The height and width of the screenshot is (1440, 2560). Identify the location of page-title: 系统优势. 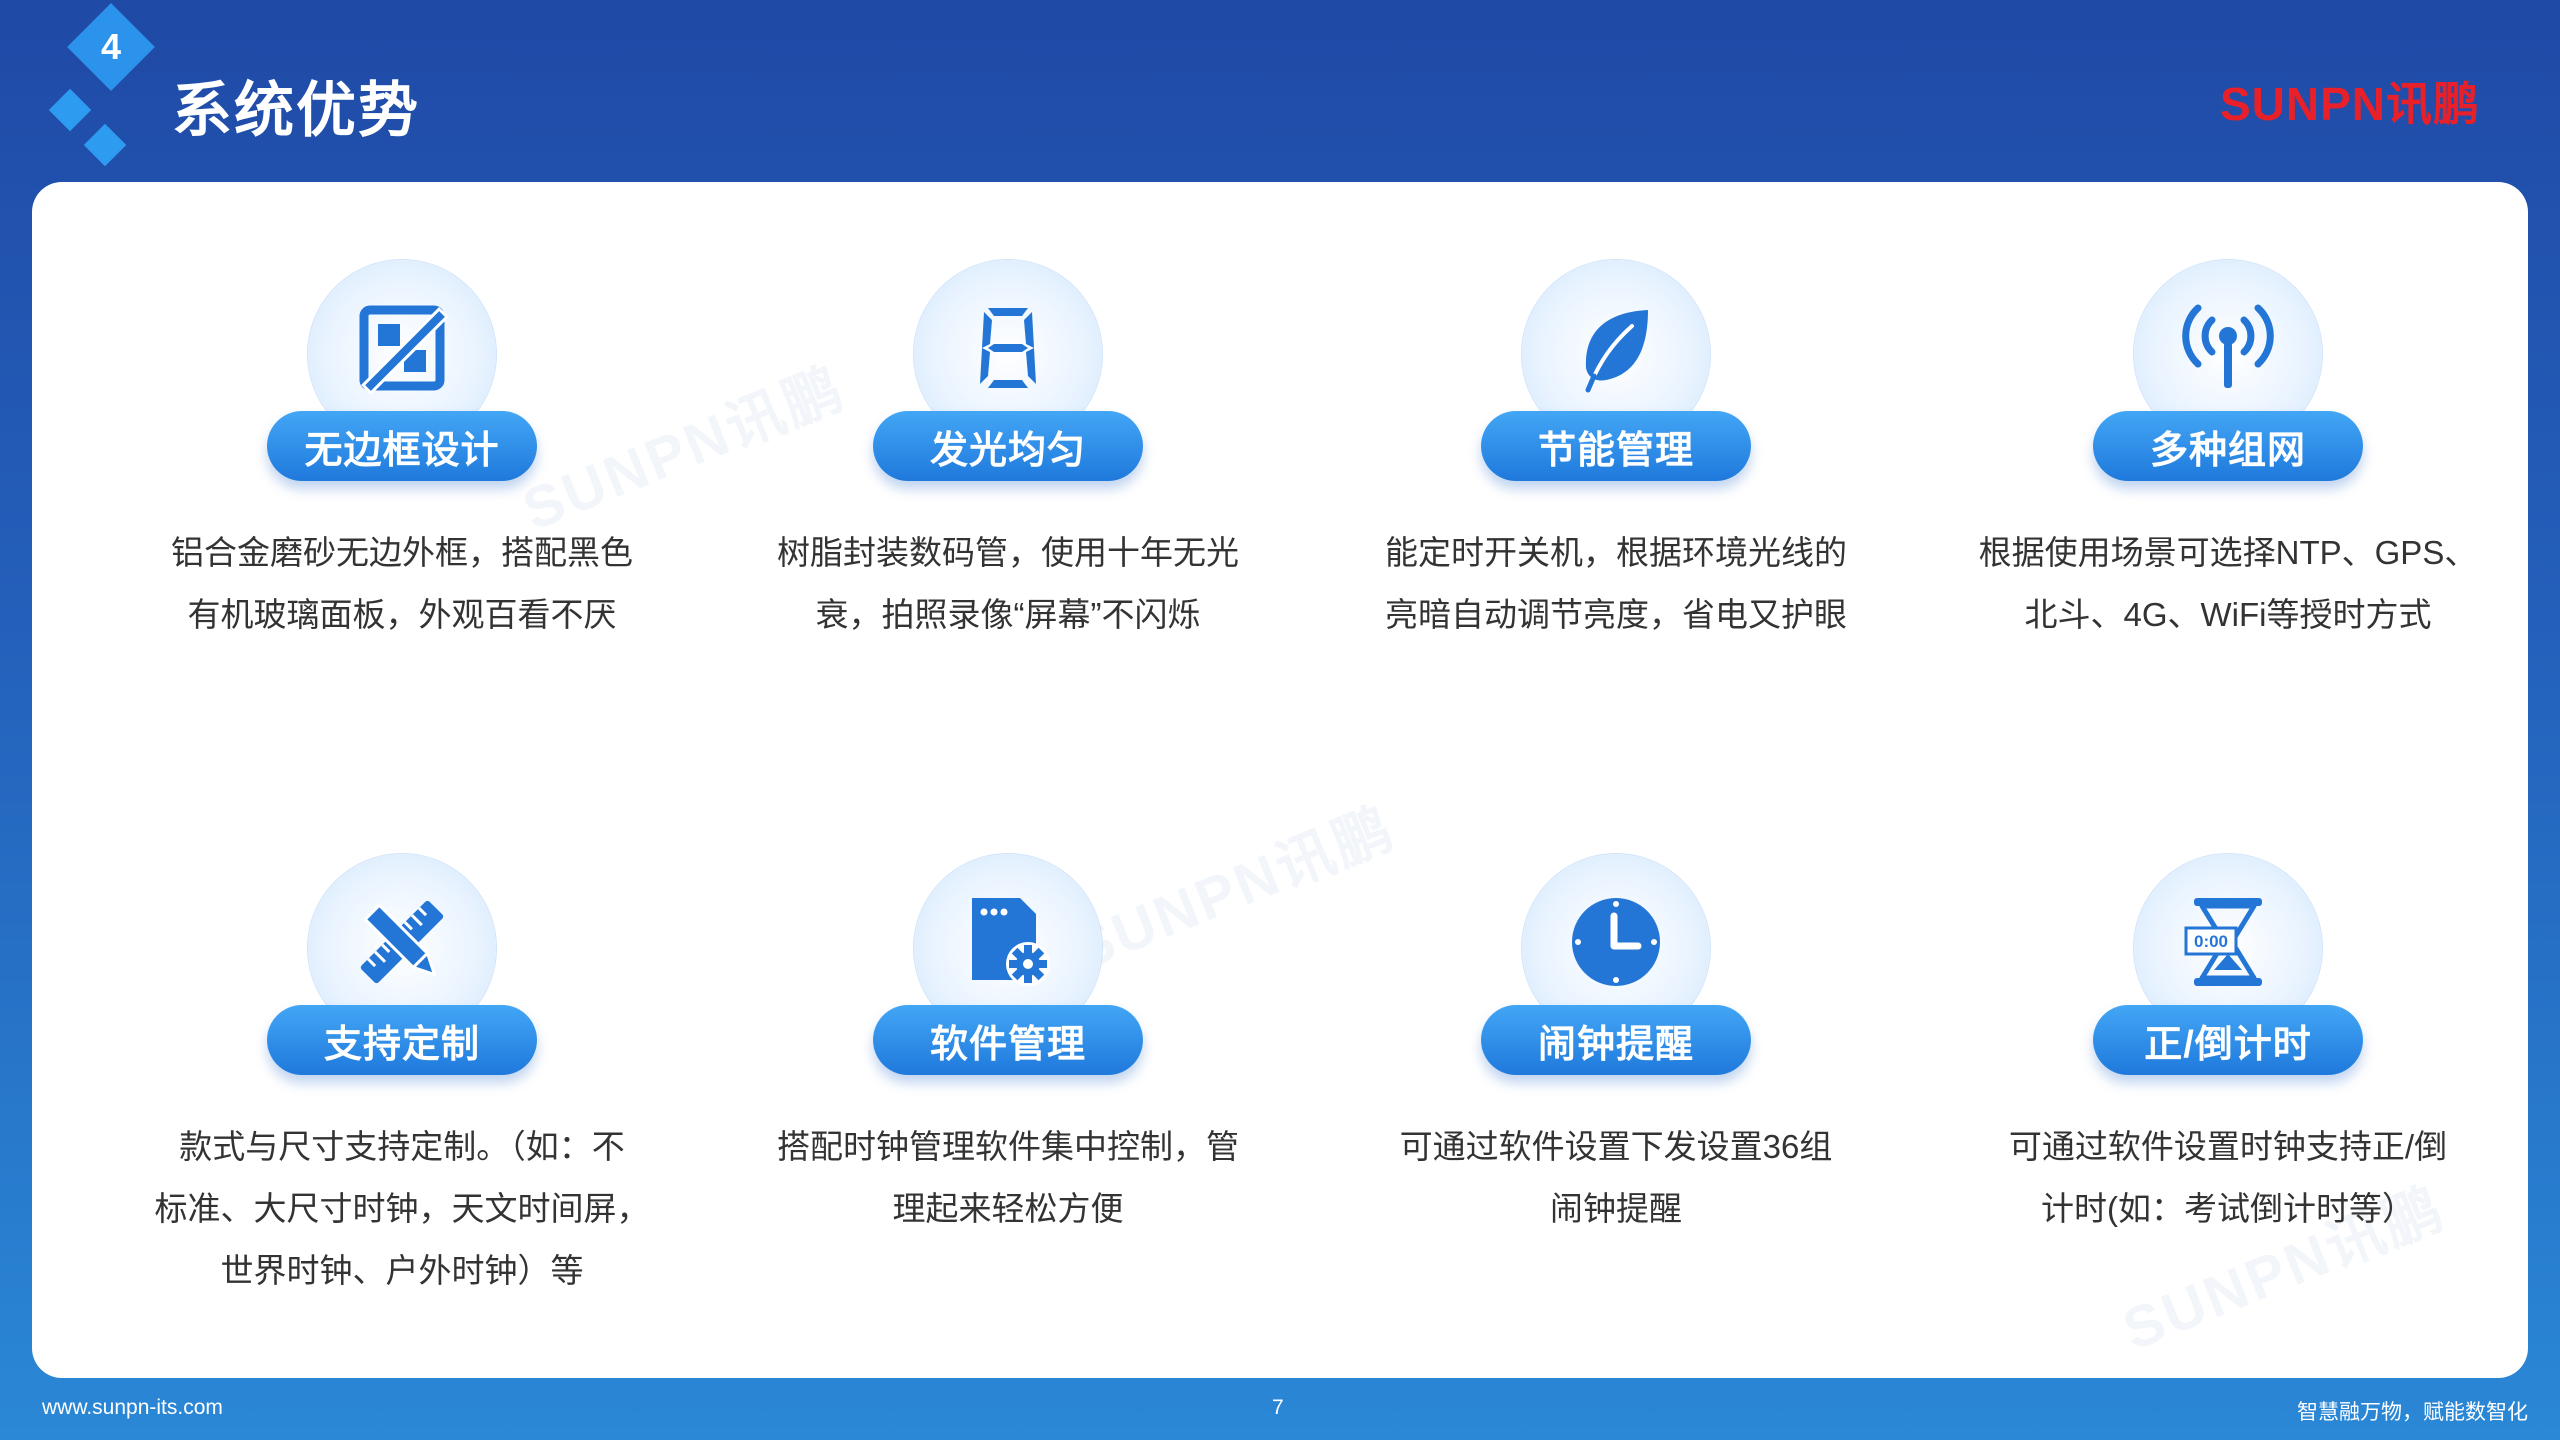
(296, 110).